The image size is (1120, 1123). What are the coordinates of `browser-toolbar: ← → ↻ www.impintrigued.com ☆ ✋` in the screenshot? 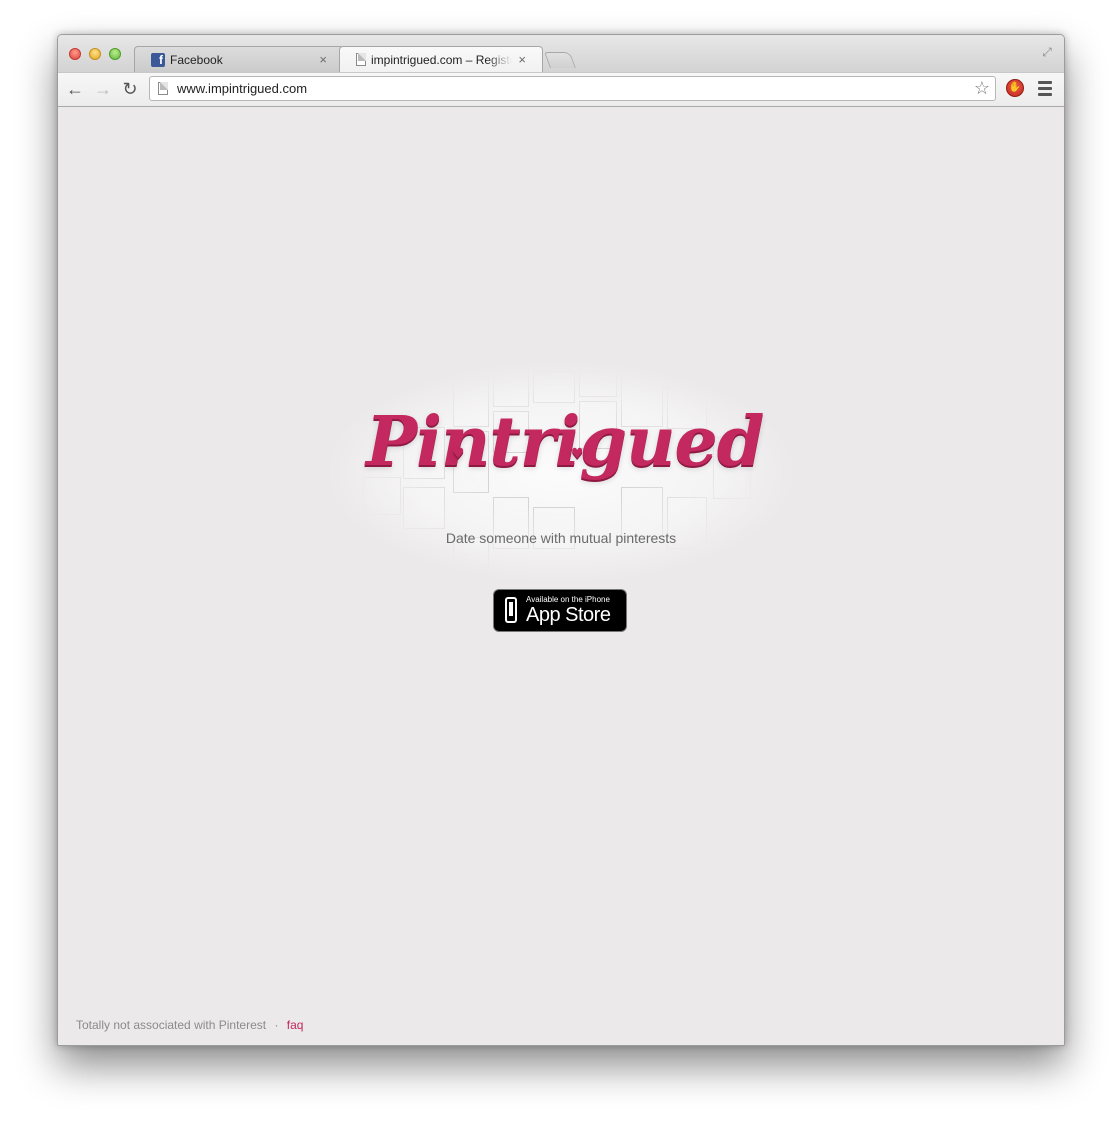 It's located at (561, 89).